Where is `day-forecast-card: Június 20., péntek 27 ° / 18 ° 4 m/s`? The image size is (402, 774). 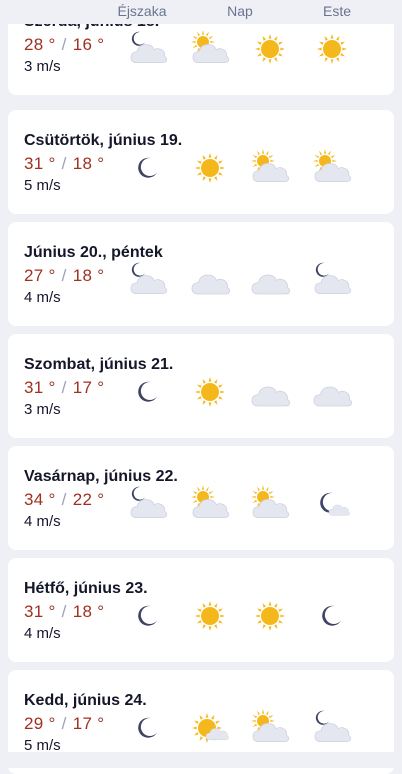
day-forecast-card: Június 20., péntek 27 ° / 18 ° 4 m/s is located at coordinates (201, 274).